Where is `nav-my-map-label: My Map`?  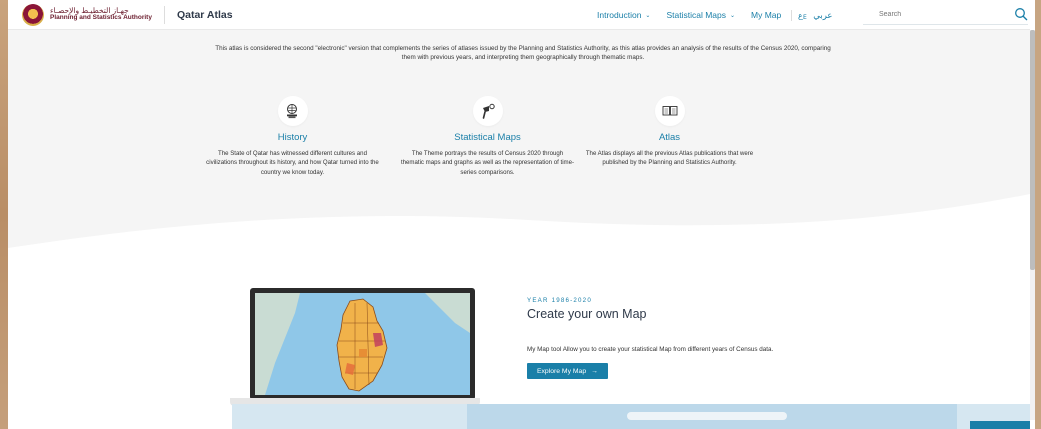 nav-my-map-label: My Map is located at coordinates (766, 15).